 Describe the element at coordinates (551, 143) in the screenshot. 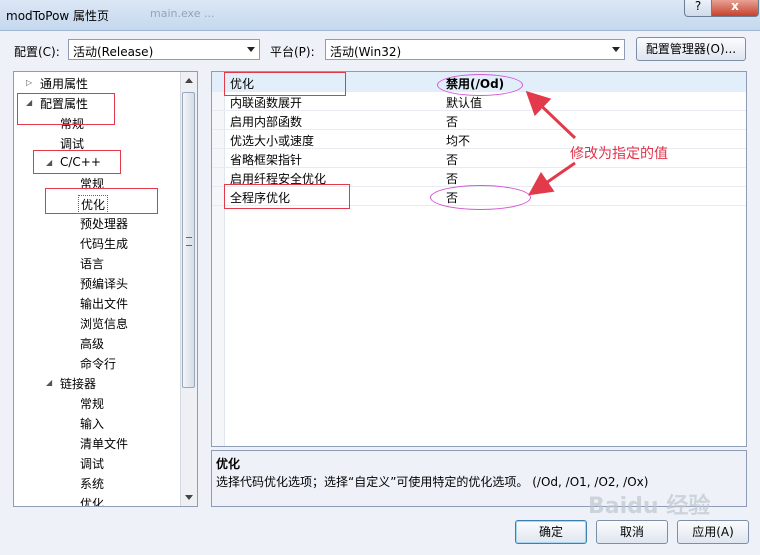

I see `annotation-arrows` at that location.